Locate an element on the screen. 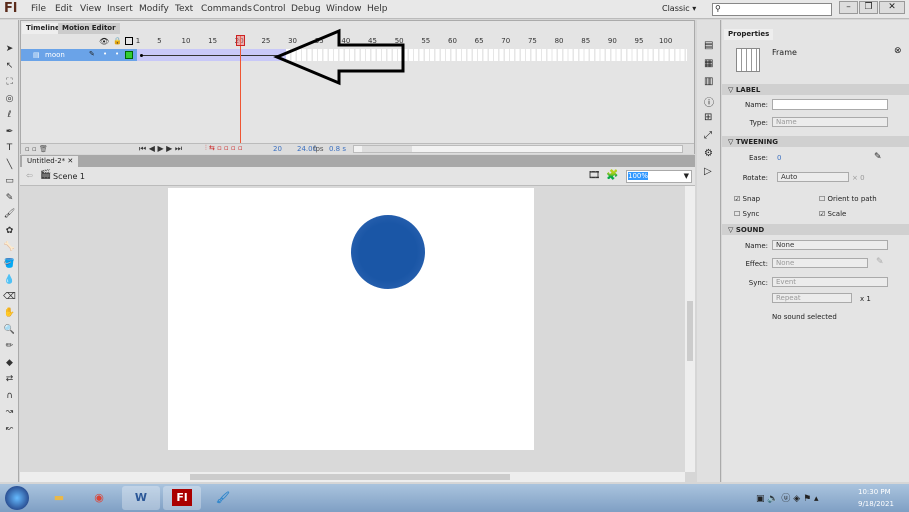  snap-checkbox: ☑ Snap is located at coordinates (747, 199).